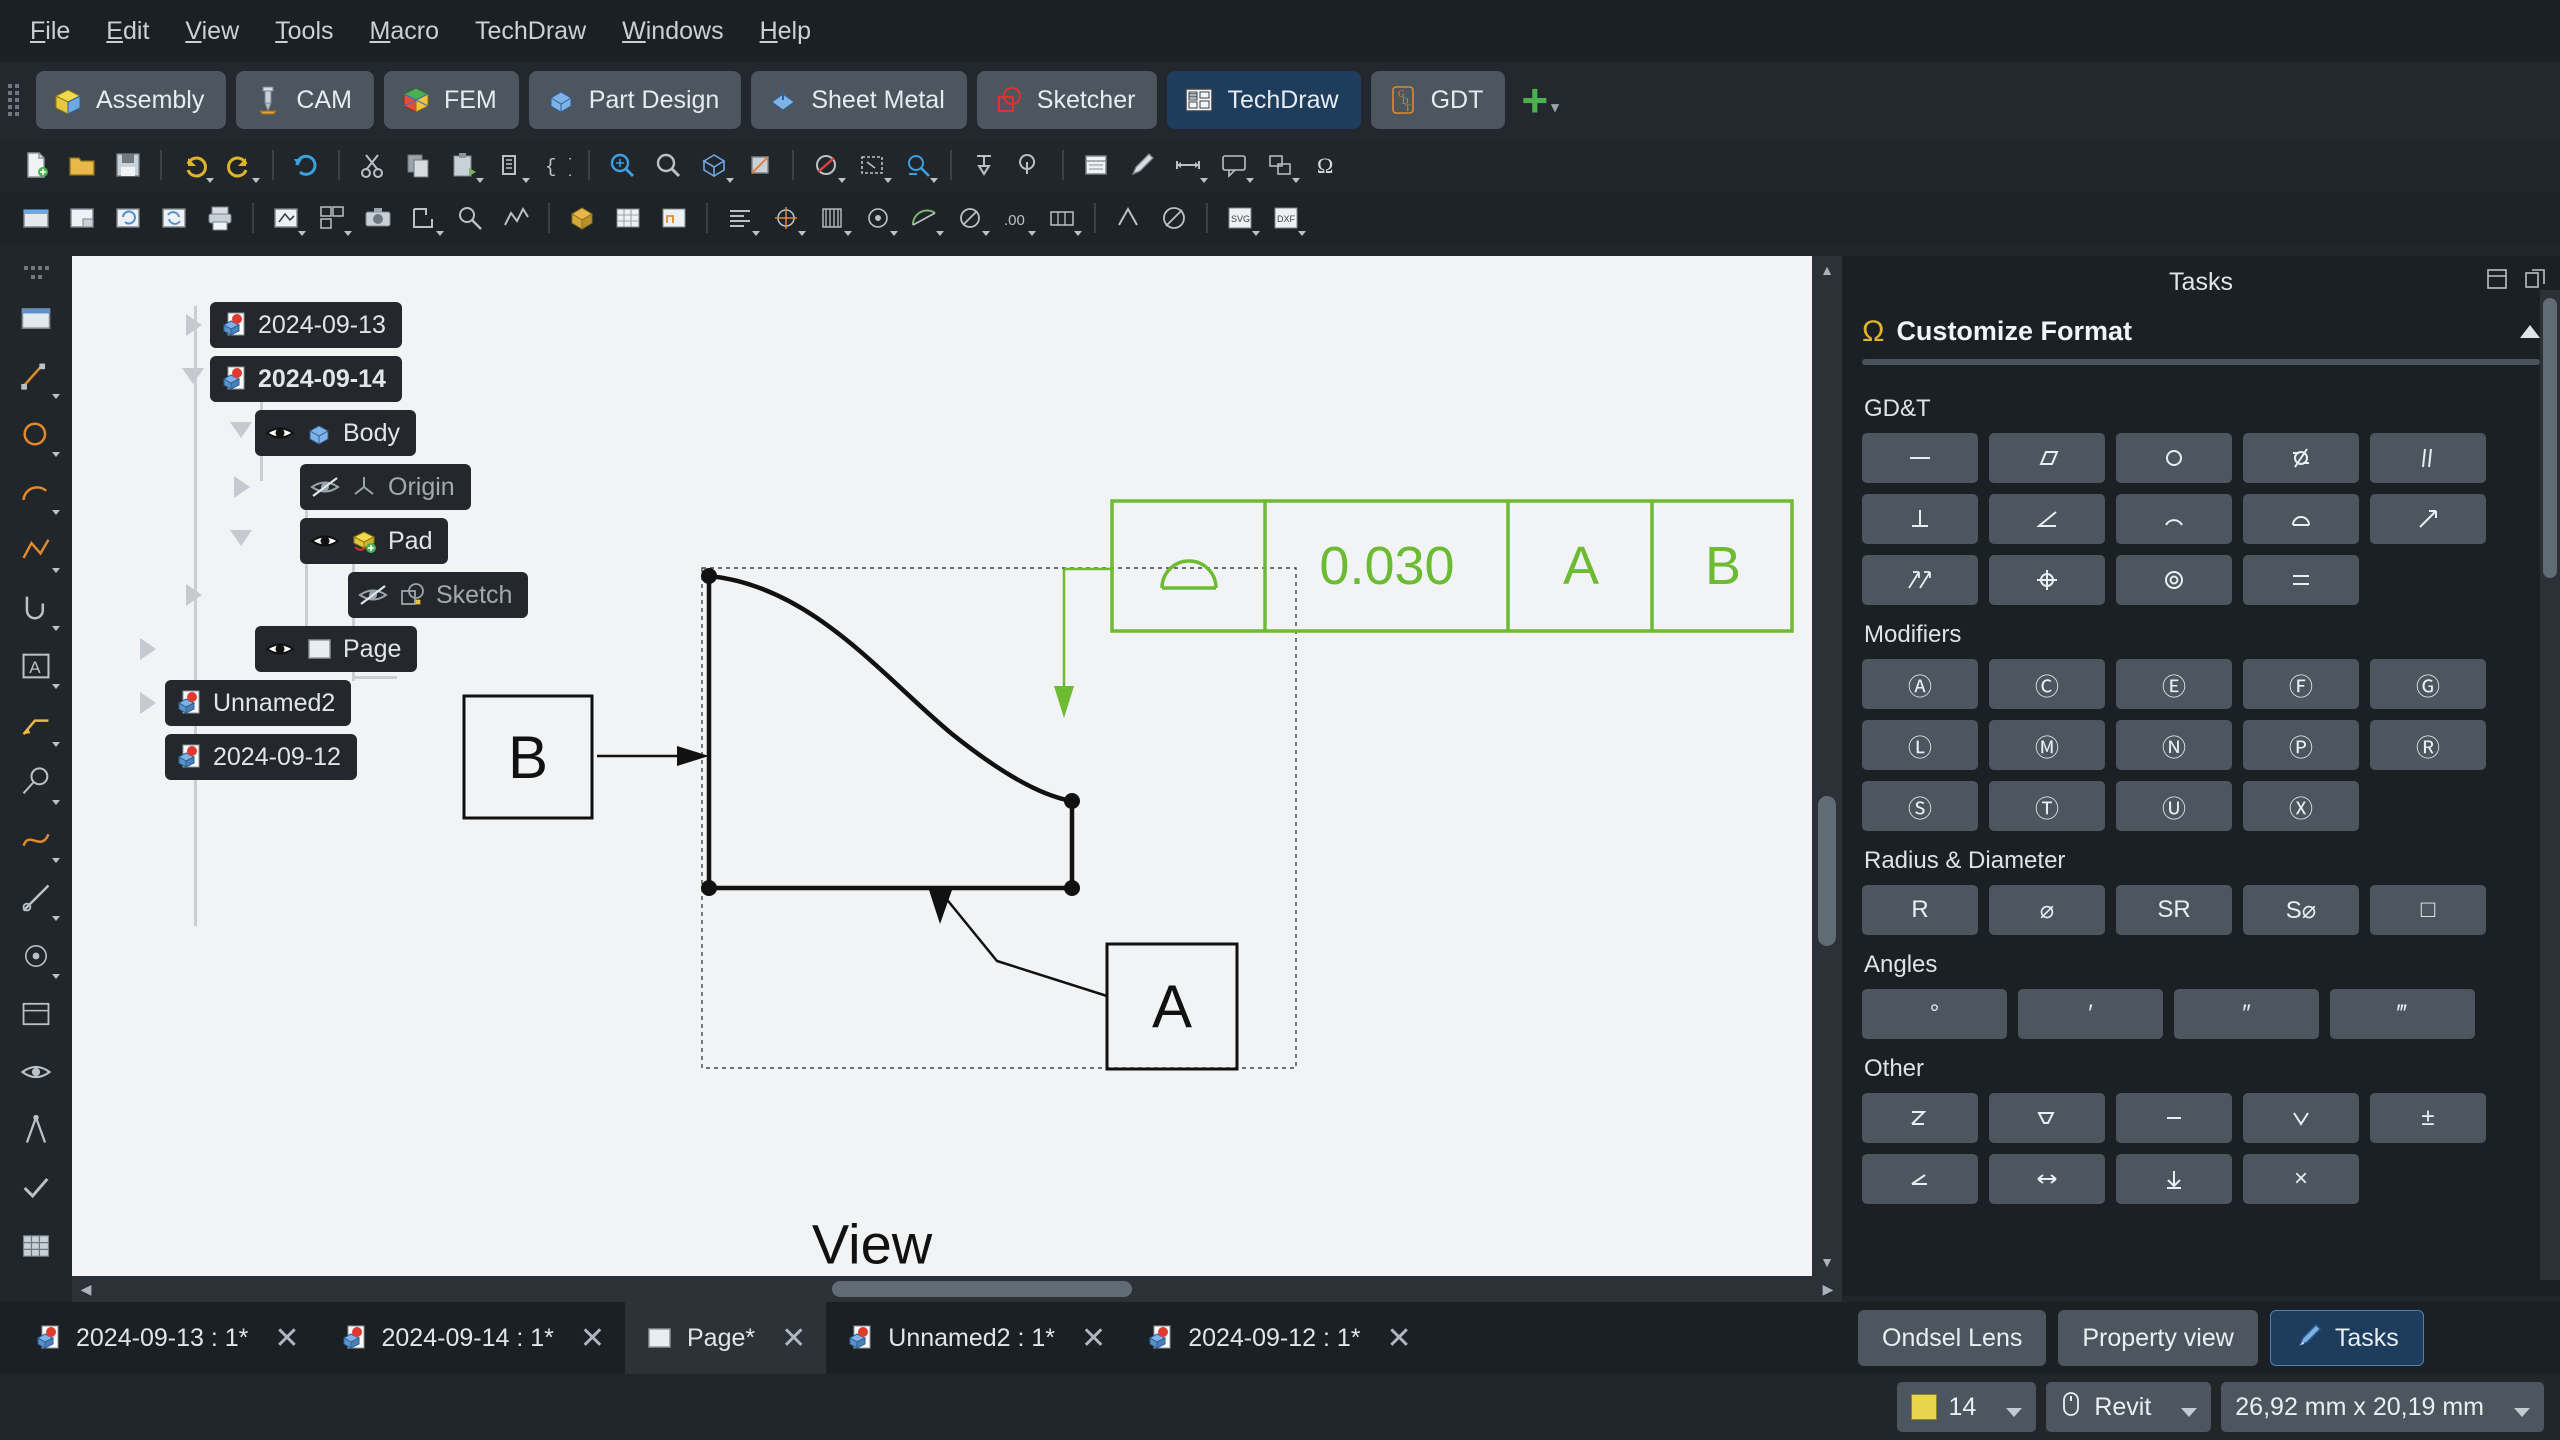 This screenshot has height=1440, width=2560. What do you see at coordinates (2428, 519) in the screenshot?
I see `gdt-circular-runout-button` at bounding box center [2428, 519].